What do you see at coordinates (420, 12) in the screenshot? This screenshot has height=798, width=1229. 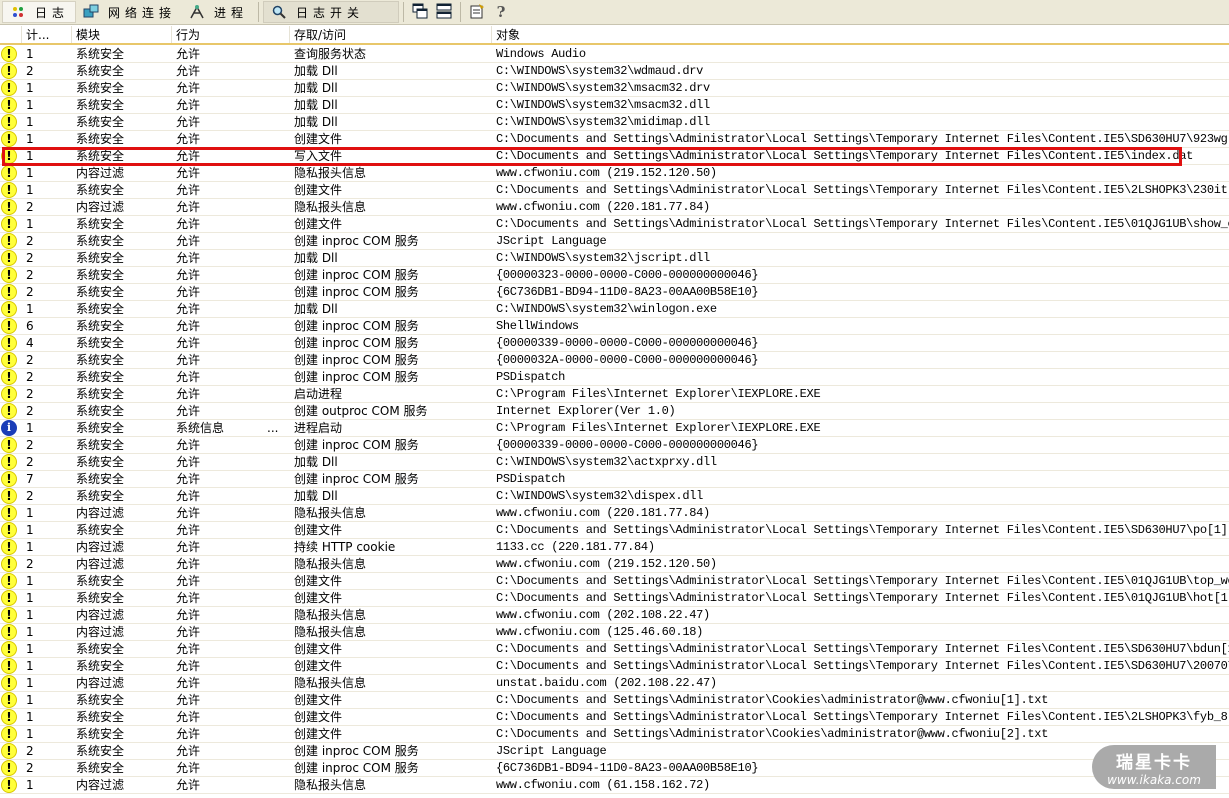 I see `cascade-view-button` at bounding box center [420, 12].